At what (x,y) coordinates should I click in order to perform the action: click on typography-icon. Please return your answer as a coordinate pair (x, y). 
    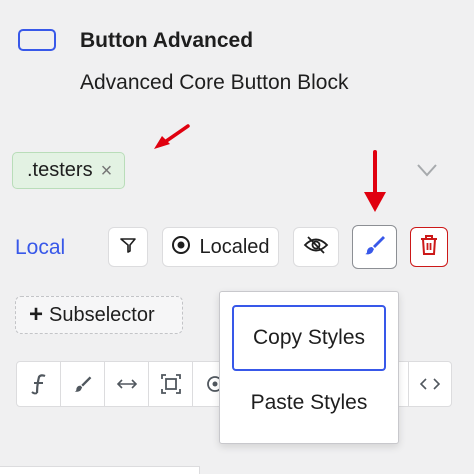
    Looking at the image, I should click on (39, 384).